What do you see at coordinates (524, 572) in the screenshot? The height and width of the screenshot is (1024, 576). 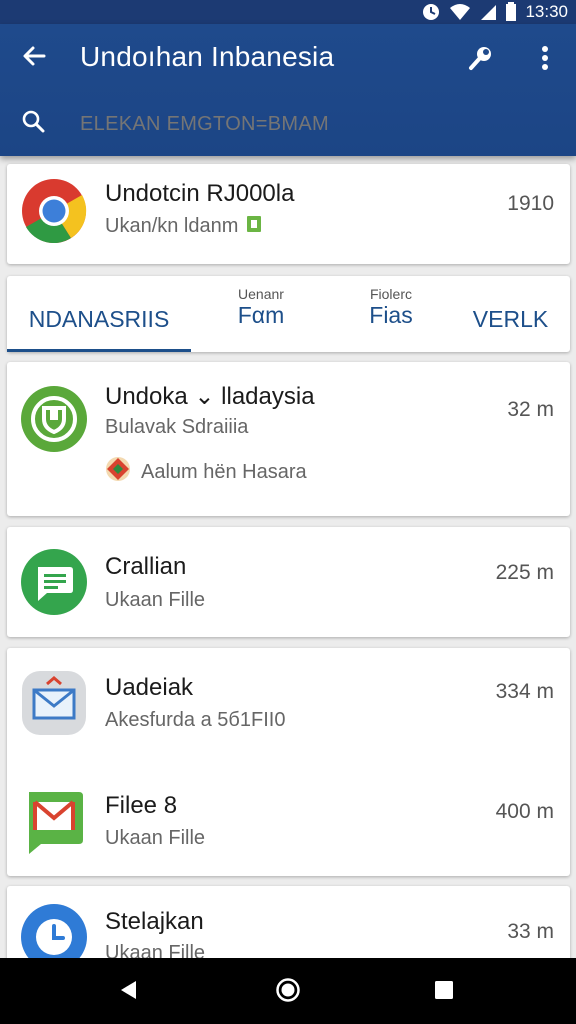 I see `item-meta: 225 m` at bounding box center [524, 572].